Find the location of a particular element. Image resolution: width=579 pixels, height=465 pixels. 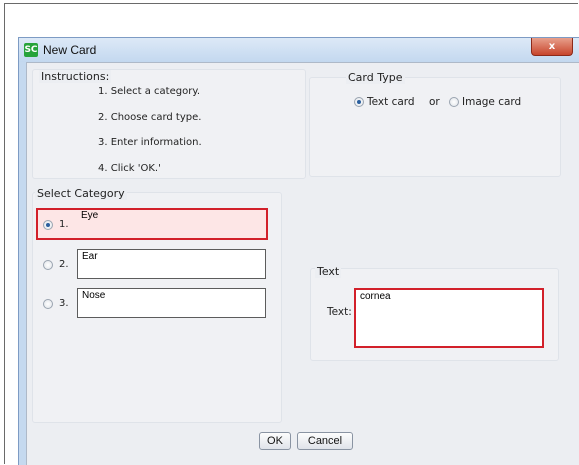

category-2-input: Ear is located at coordinates (171, 264).